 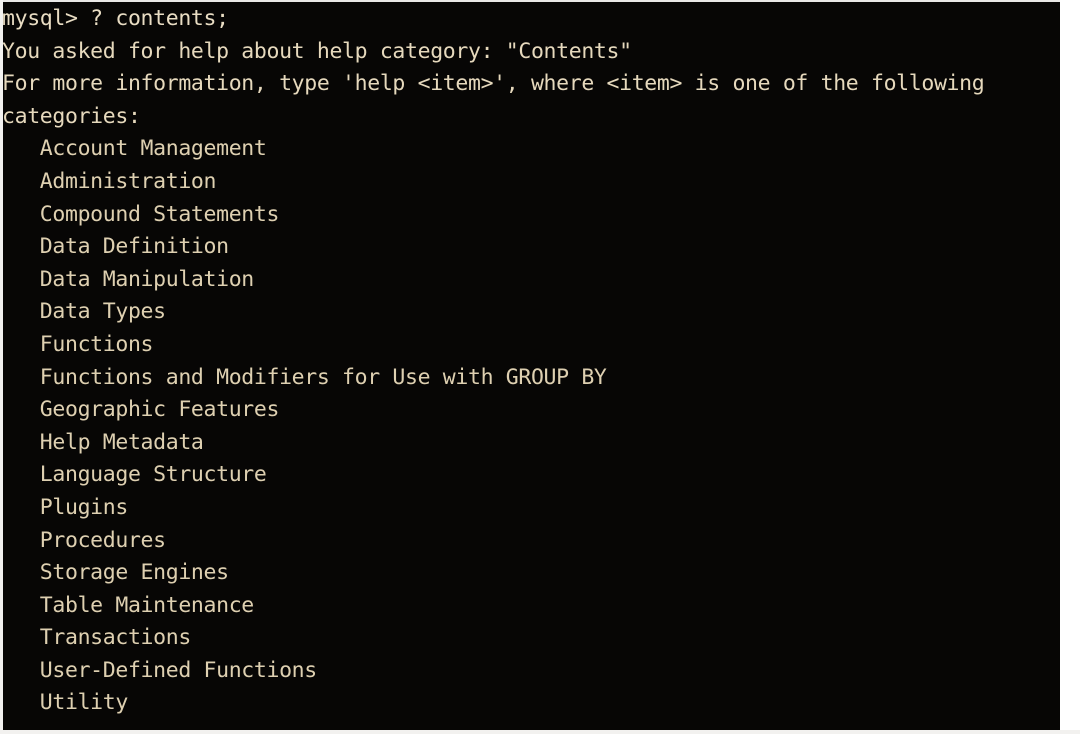 What do you see at coordinates (72, 116) in the screenshot?
I see `terminal-output-line: categories:` at bounding box center [72, 116].